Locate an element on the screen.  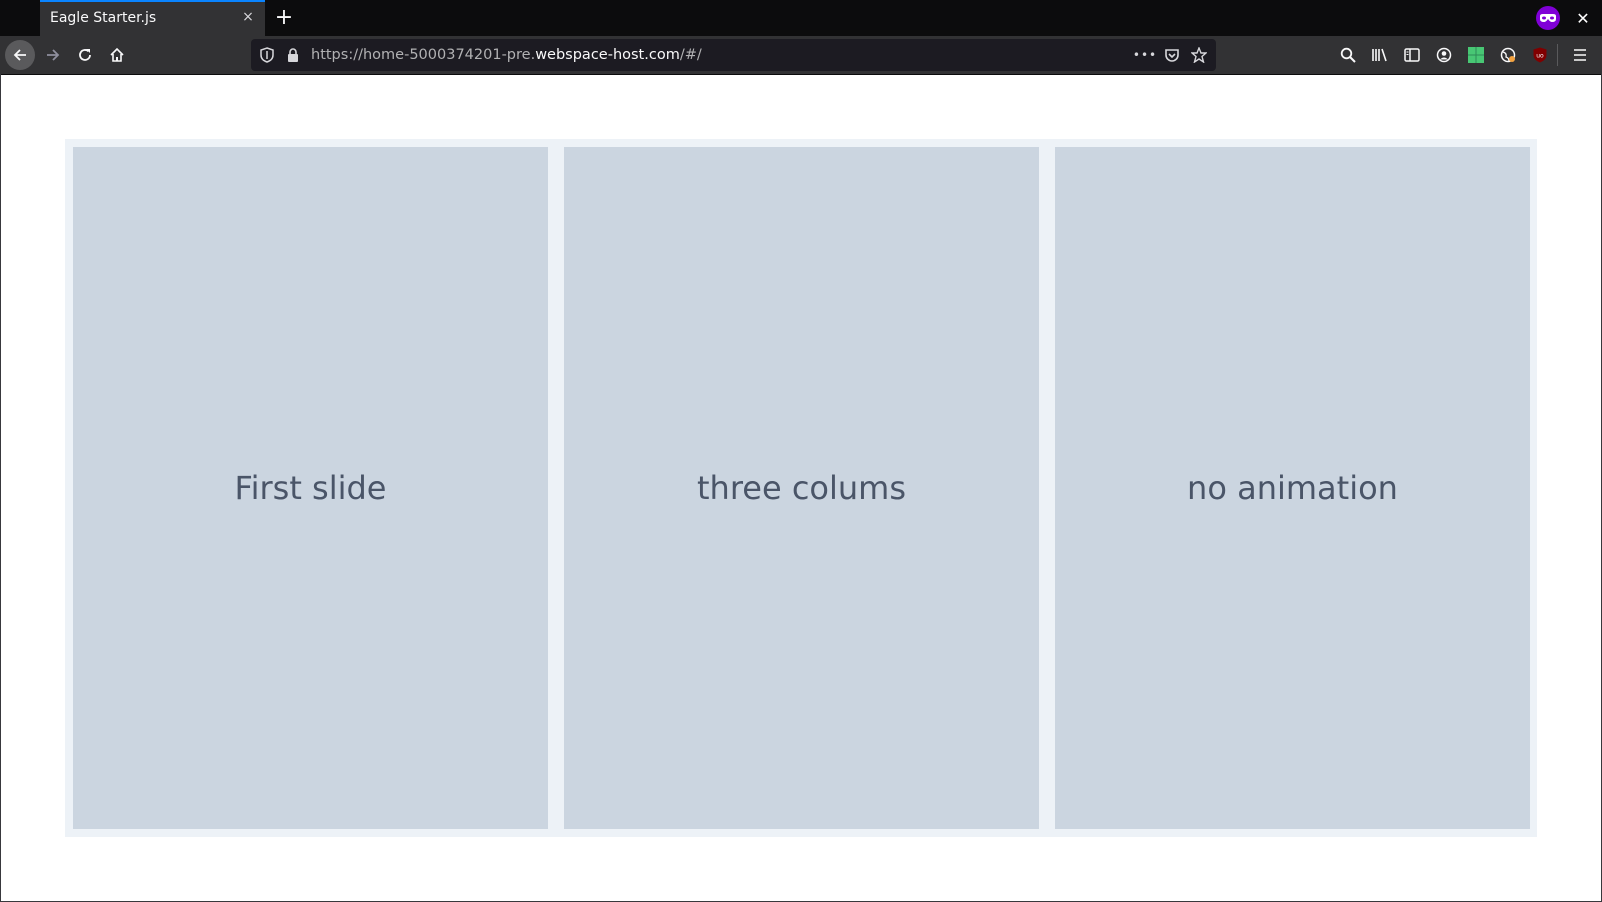
reload-button is located at coordinates (85, 55).